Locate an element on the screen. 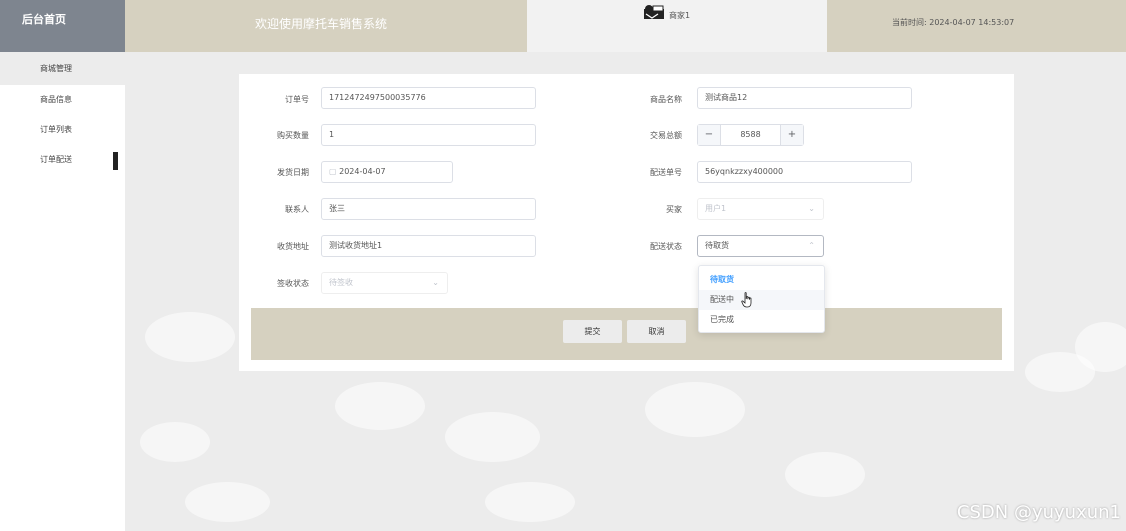 Image resolution: width=1126 pixels, height=531 pixels. sign-status-value: 待签收 is located at coordinates (341, 282).